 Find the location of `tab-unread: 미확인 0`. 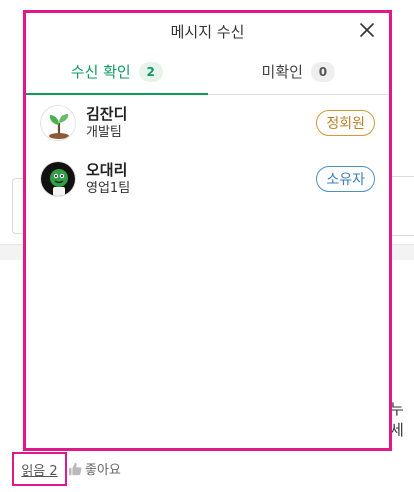

tab-unread: 미확인 0 is located at coordinates (299, 71).